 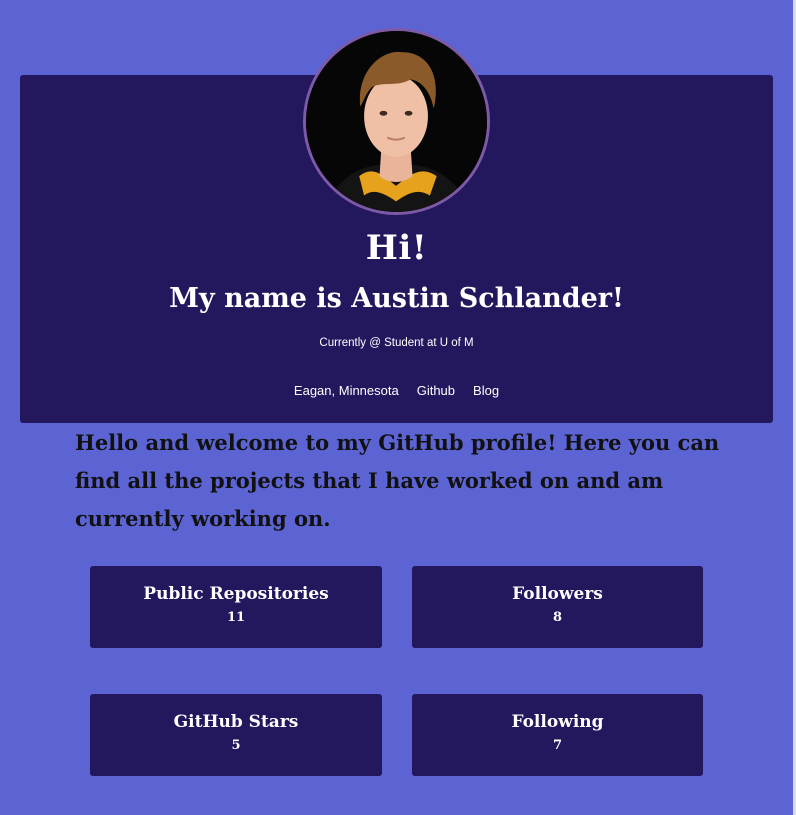 What do you see at coordinates (557, 617) in the screenshot?
I see `stat-value: 8` at bounding box center [557, 617].